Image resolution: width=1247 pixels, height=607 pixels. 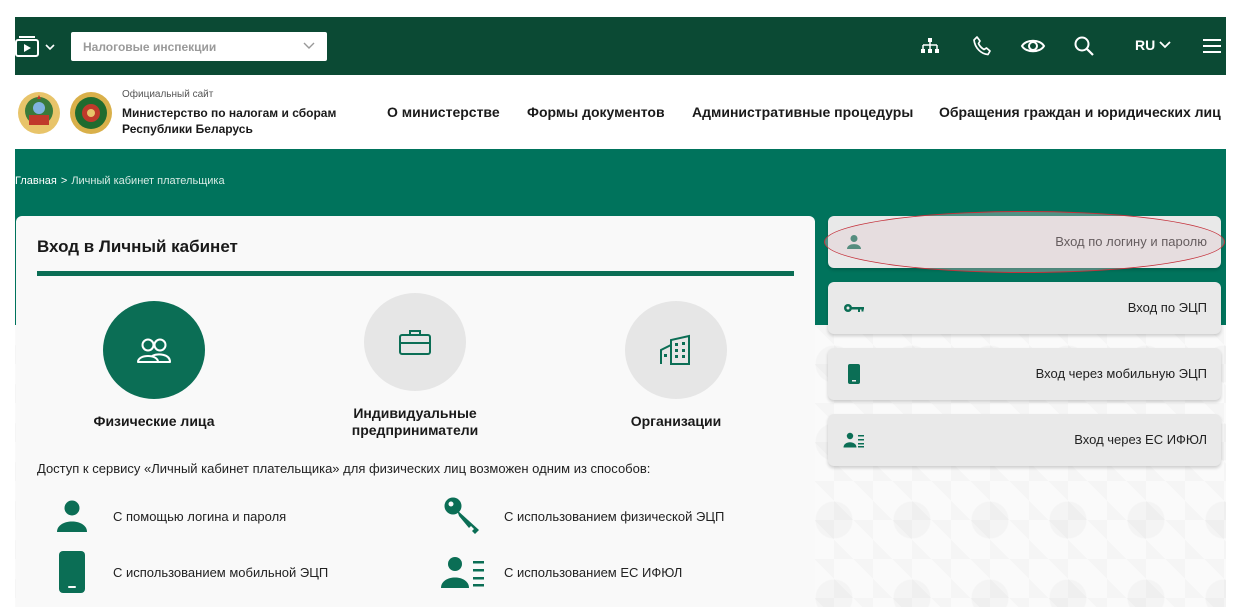 What do you see at coordinates (1024, 440) in the screenshot?
I see `login-option-es-ifyul: Вход через ЕС ИФЮЛ` at bounding box center [1024, 440].